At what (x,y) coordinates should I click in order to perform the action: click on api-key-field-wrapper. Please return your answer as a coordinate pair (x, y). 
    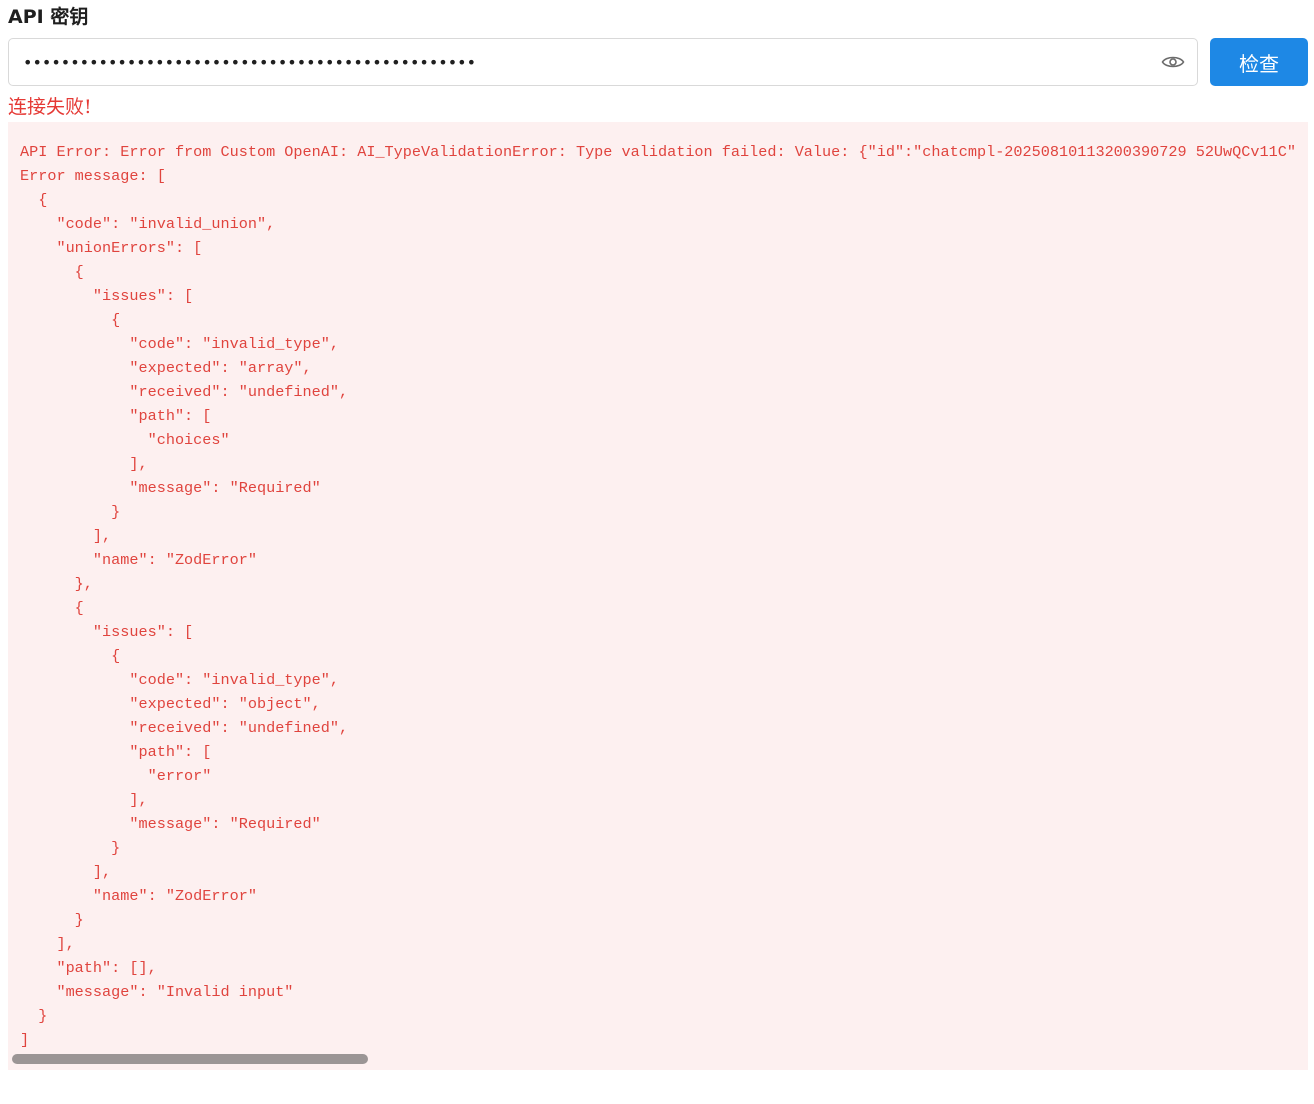
    Looking at the image, I should click on (603, 62).